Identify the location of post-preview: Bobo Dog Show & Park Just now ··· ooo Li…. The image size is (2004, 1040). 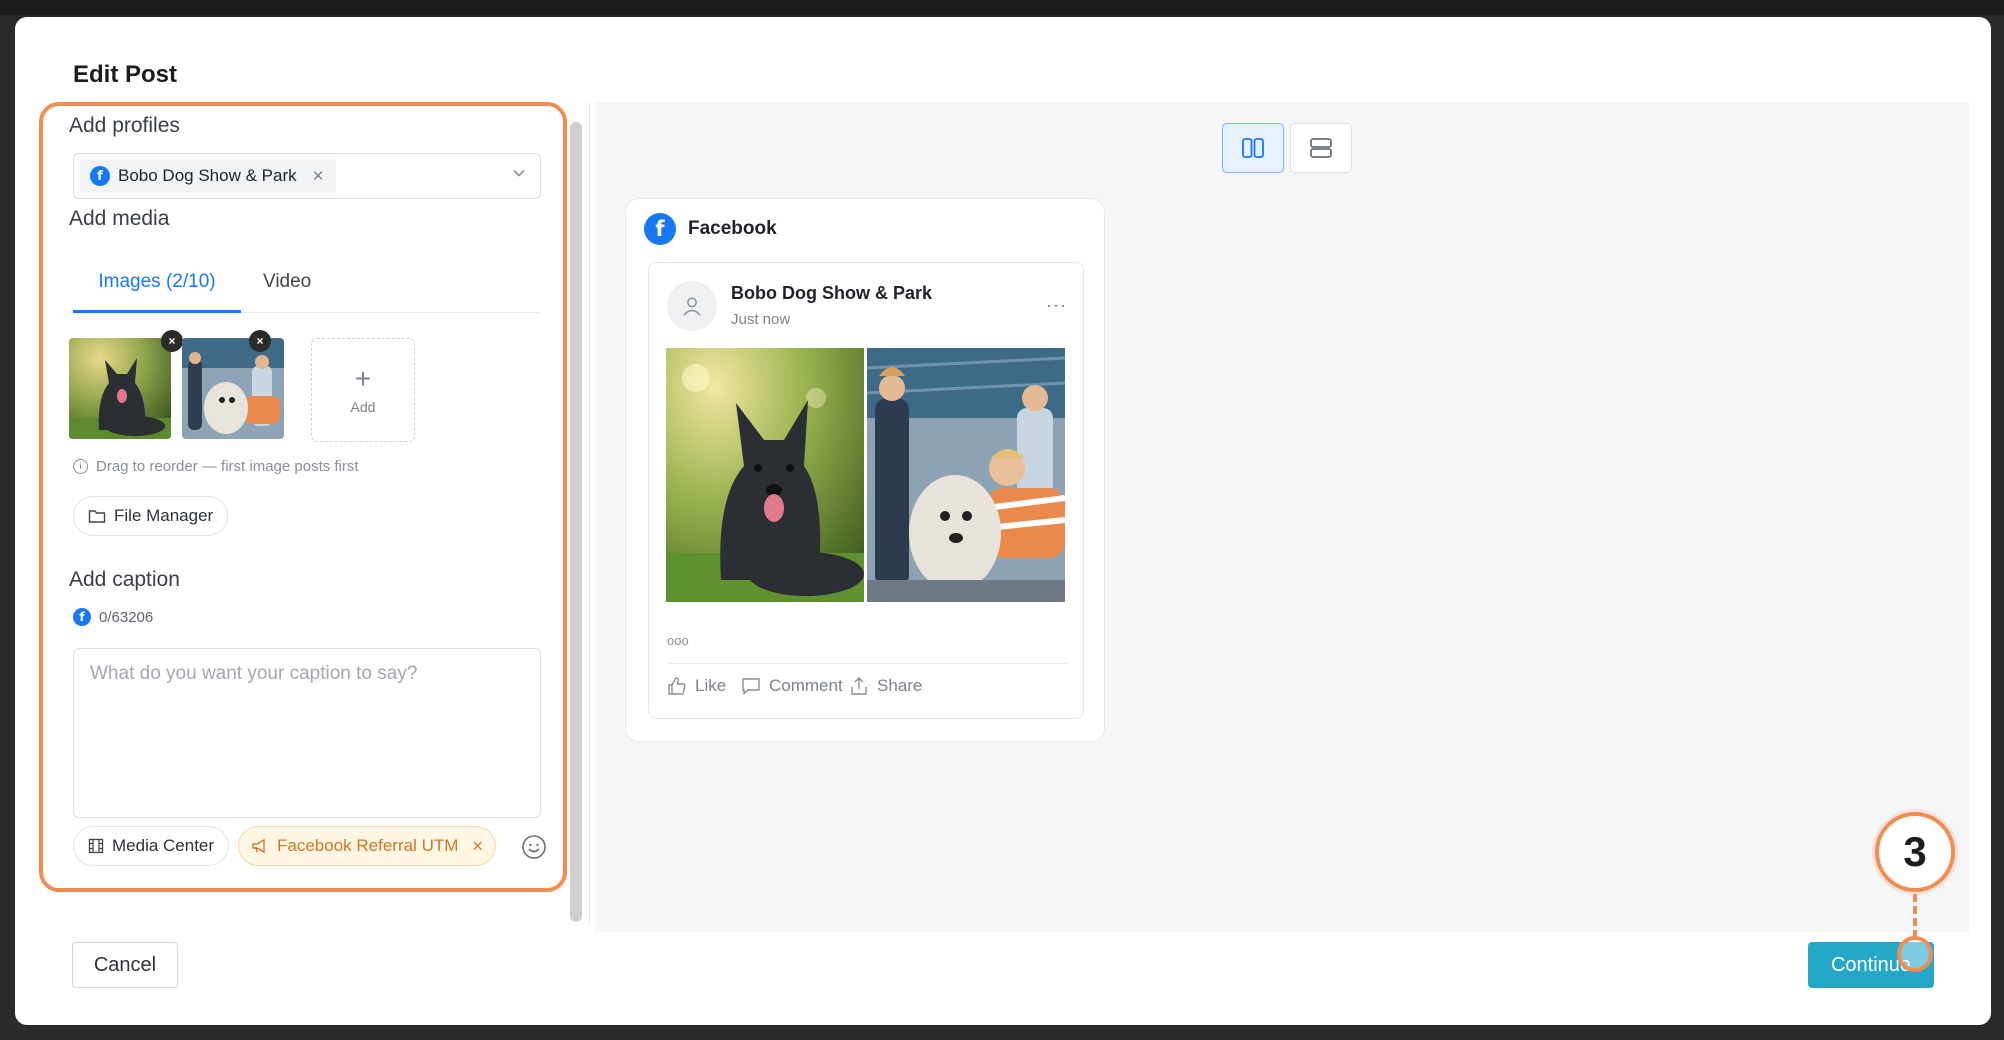
(866, 490).